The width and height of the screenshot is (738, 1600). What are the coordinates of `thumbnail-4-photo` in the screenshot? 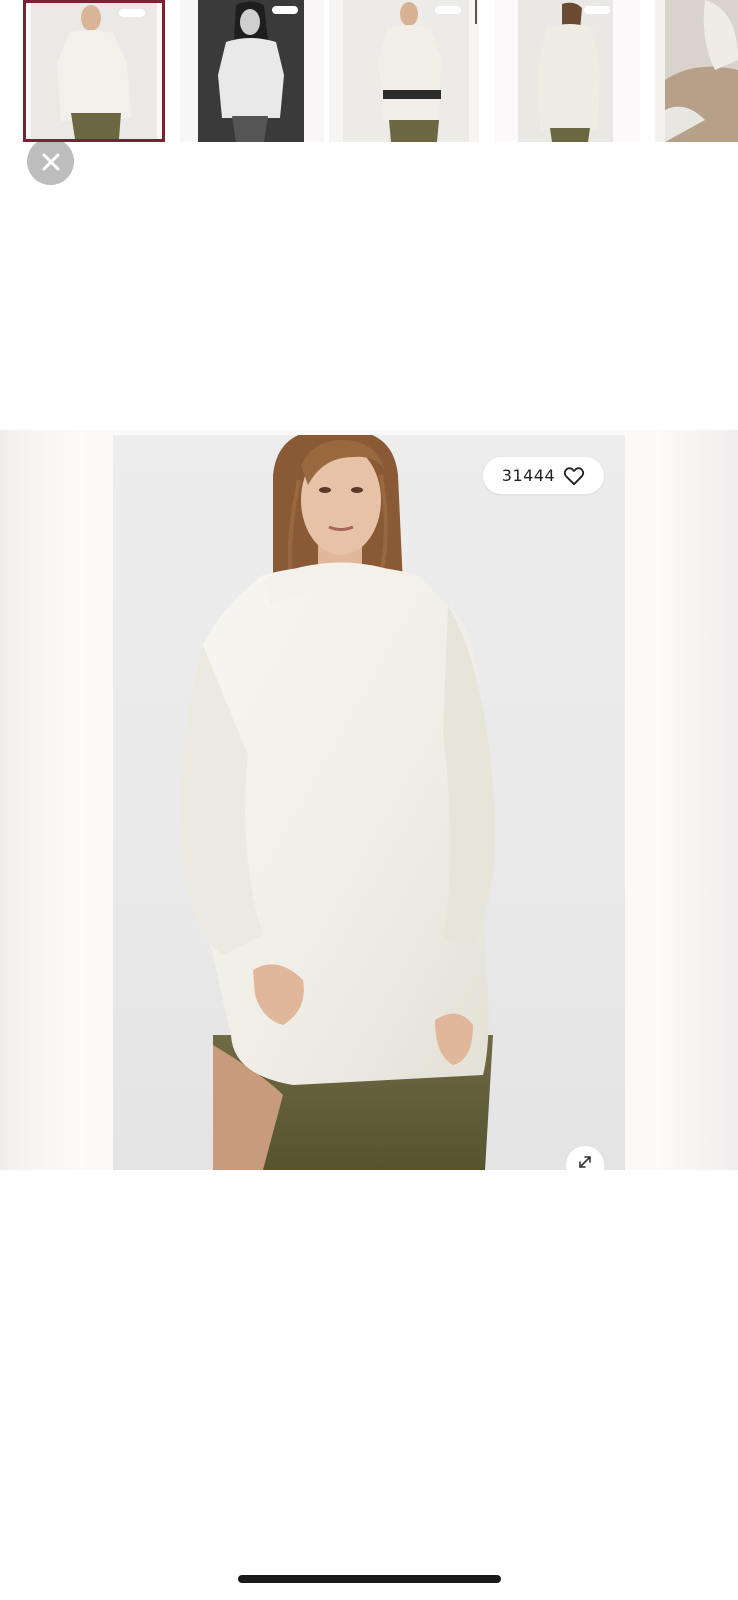 It's located at (565, 71).